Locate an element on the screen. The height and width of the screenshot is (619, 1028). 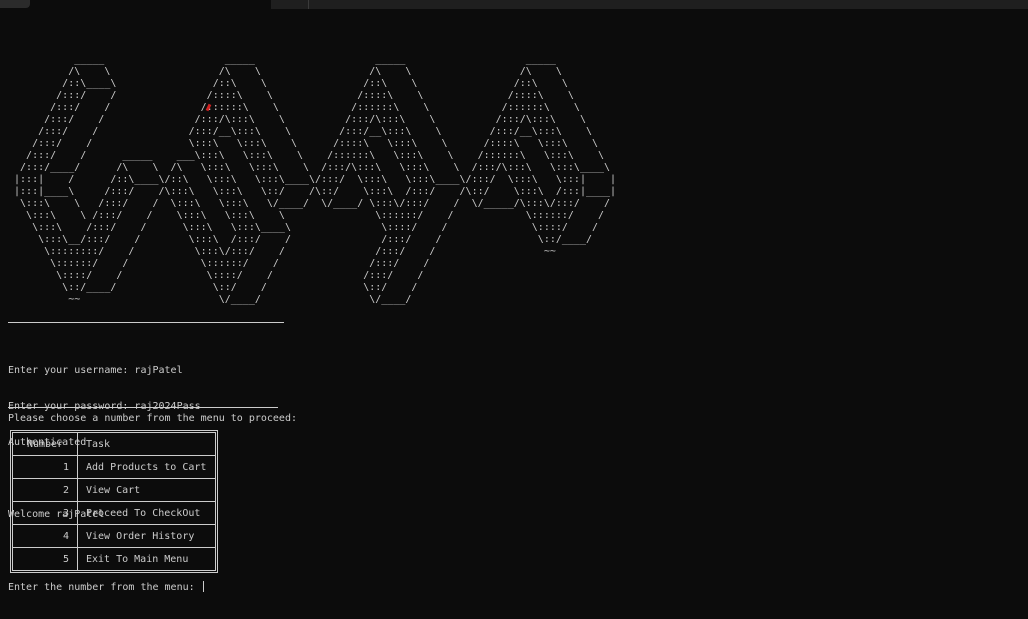
row-number: 5 is located at coordinates (45, 559).